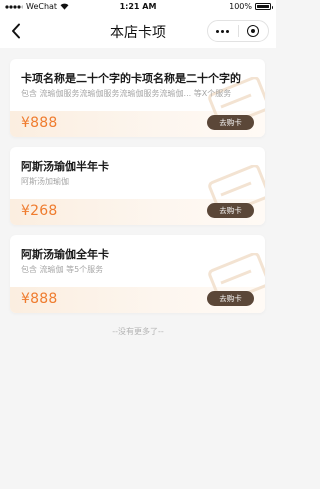 The image size is (320, 489). What do you see at coordinates (65, 254) in the screenshot?
I see `card-name: 阿斯汤瑜伽全年卡` at bounding box center [65, 254].